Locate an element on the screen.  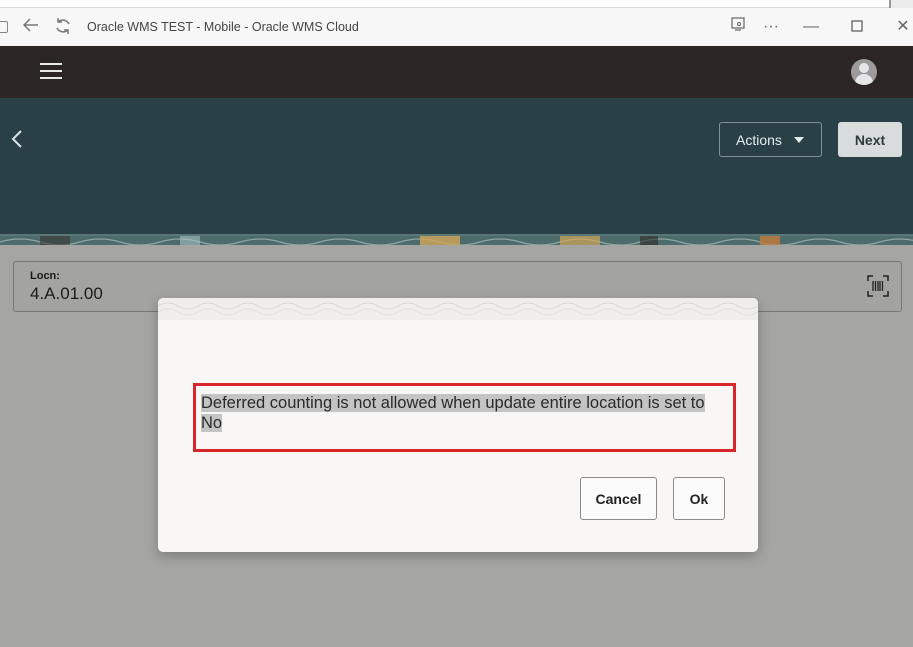
cast-icon is located at coordinates (738, 27).